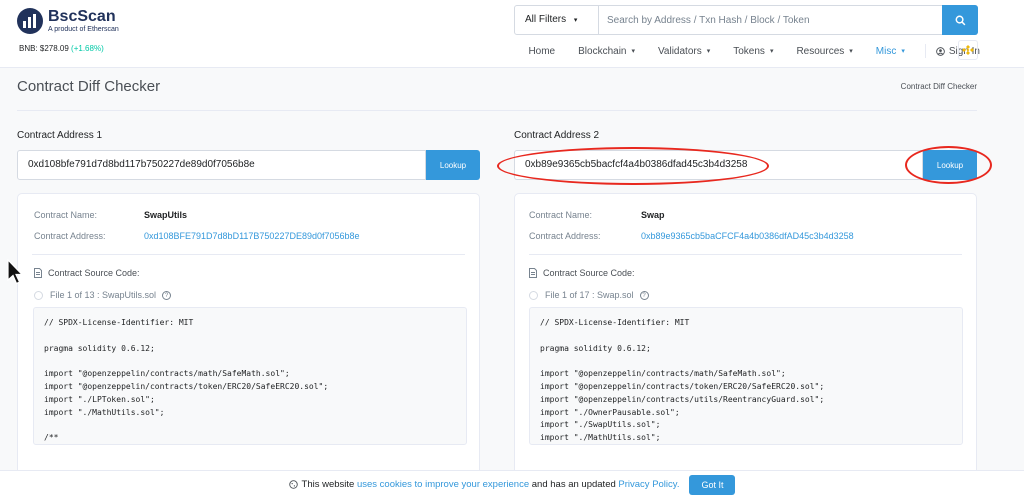 The image size is (1024, 498). What do you see at coordinates (886, 51) in the screenshot?
I see `nav-misc-label: Misc` at bounding box center [886, 51].